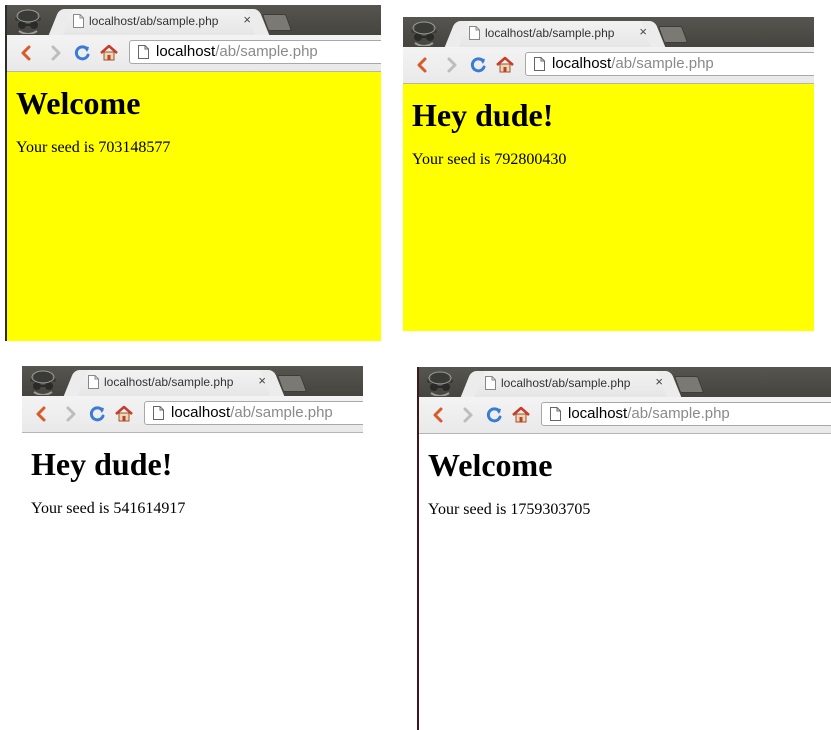 The height and width of the screenshot is (730, 831). Describe the element at coordinates (489, 159) in the screenshot. I see `seed-text: Your seed is 792800430` at that location.